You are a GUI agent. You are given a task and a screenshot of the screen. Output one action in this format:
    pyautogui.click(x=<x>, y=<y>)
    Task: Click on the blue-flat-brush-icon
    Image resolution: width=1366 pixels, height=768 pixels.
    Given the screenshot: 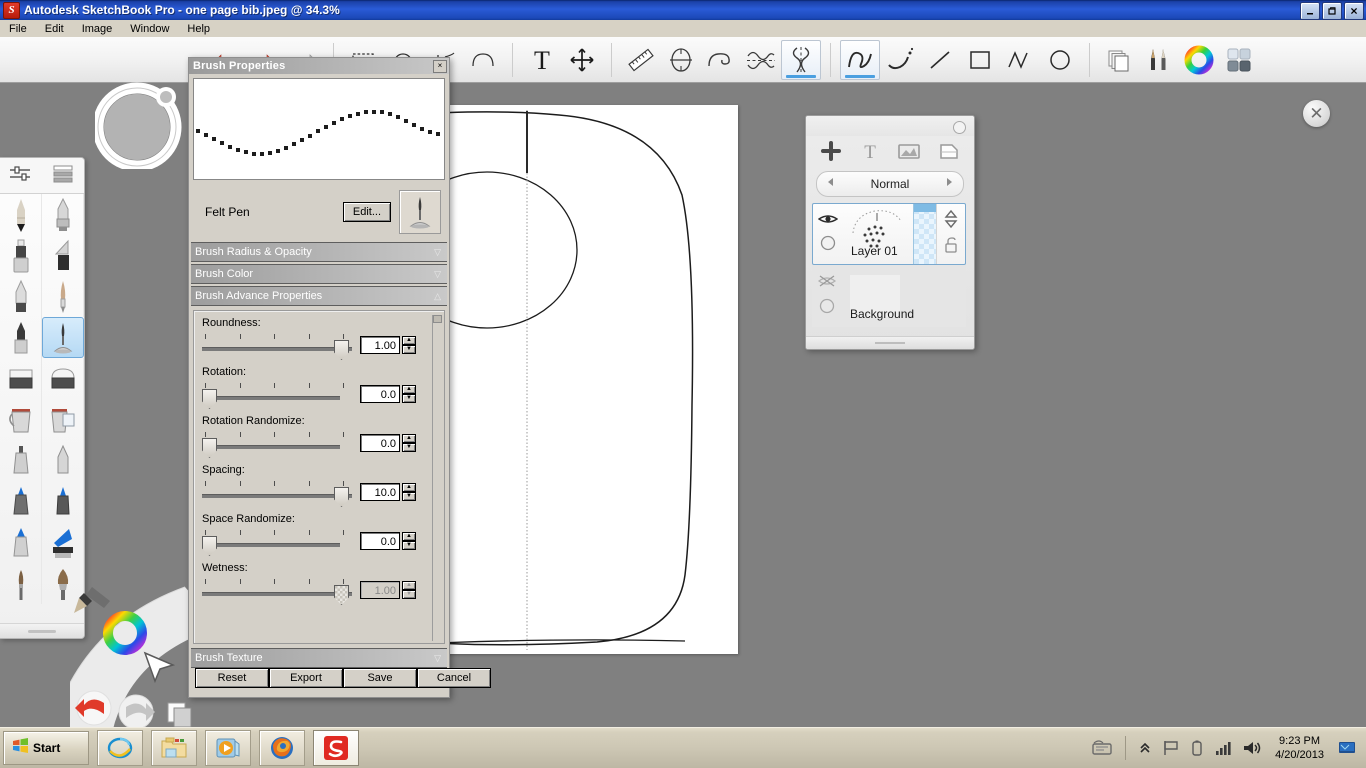 What is the action you would take?
    pyautogui.click(x=63, y=542)
    